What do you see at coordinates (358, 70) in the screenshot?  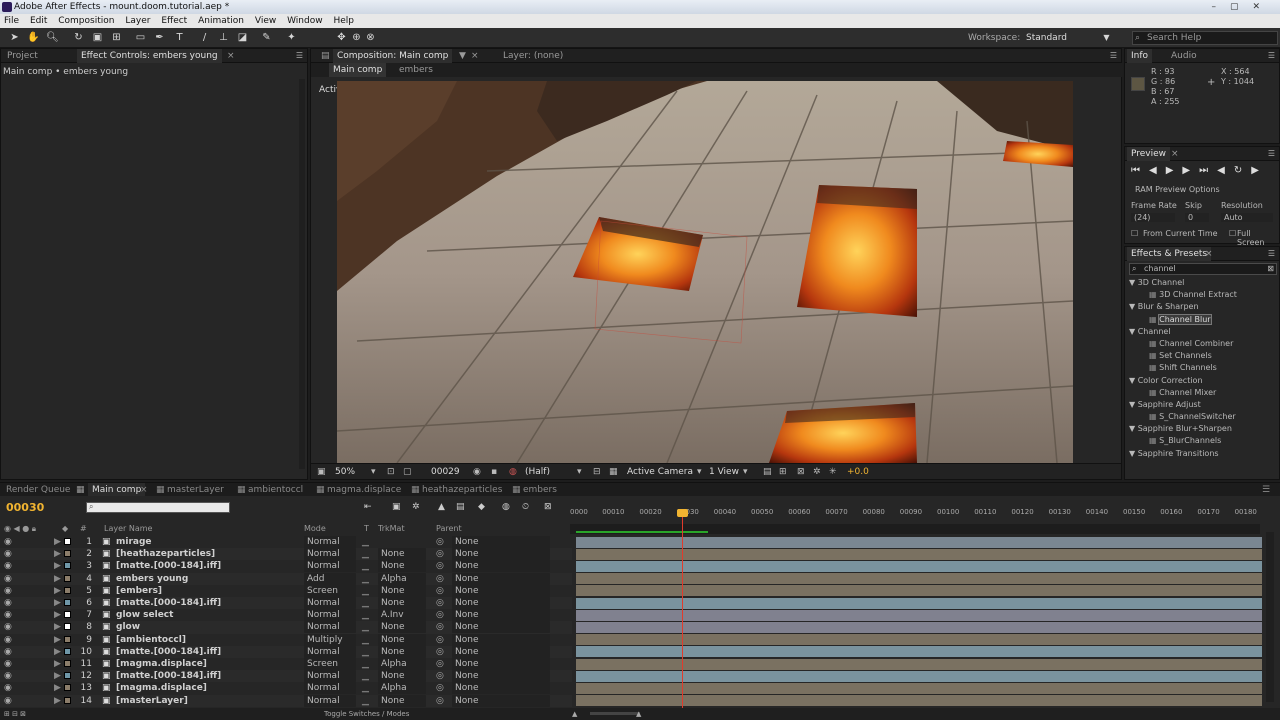 I see `breadcrumb-main-comp: Main comp` at bounding box center [358, 70].